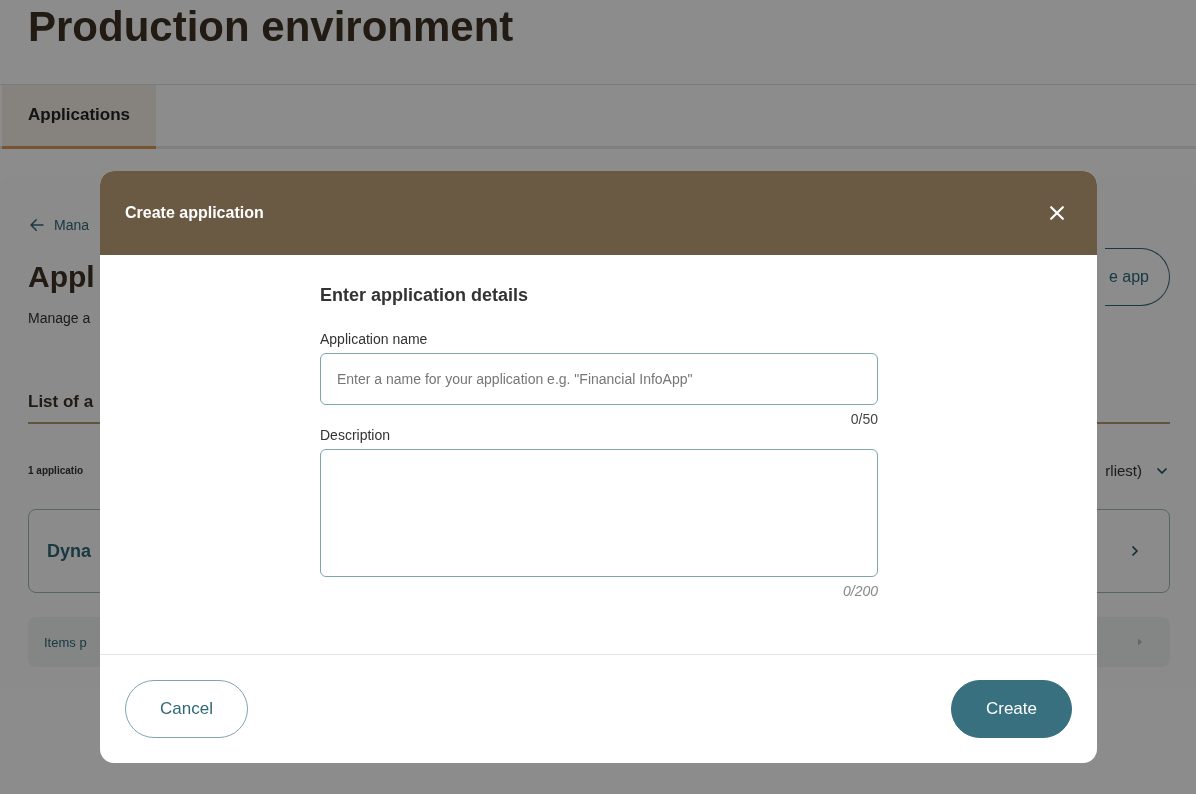  Describe the element at coordinates (374, 339) in the screenshot. I see `field-label: Application name` at that location.